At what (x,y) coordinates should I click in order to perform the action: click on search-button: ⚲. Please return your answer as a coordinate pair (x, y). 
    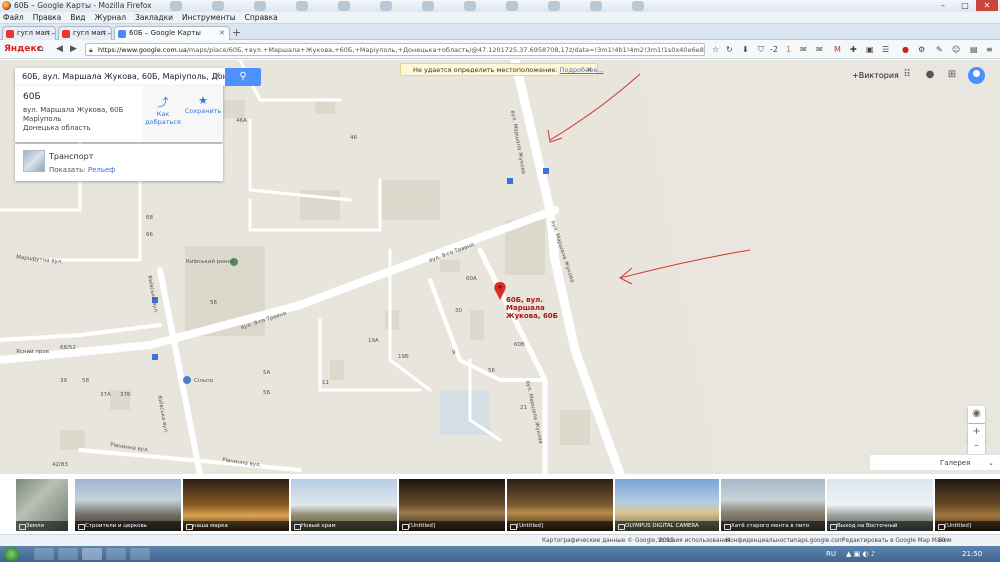
    Looking at the image, I should click on (243, 77).